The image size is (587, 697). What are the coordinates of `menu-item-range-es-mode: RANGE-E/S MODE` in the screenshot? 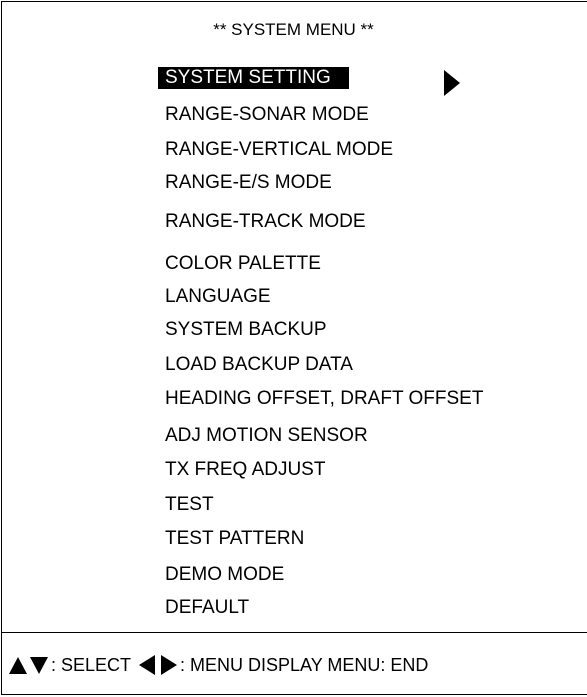 It's located at (248, 183).